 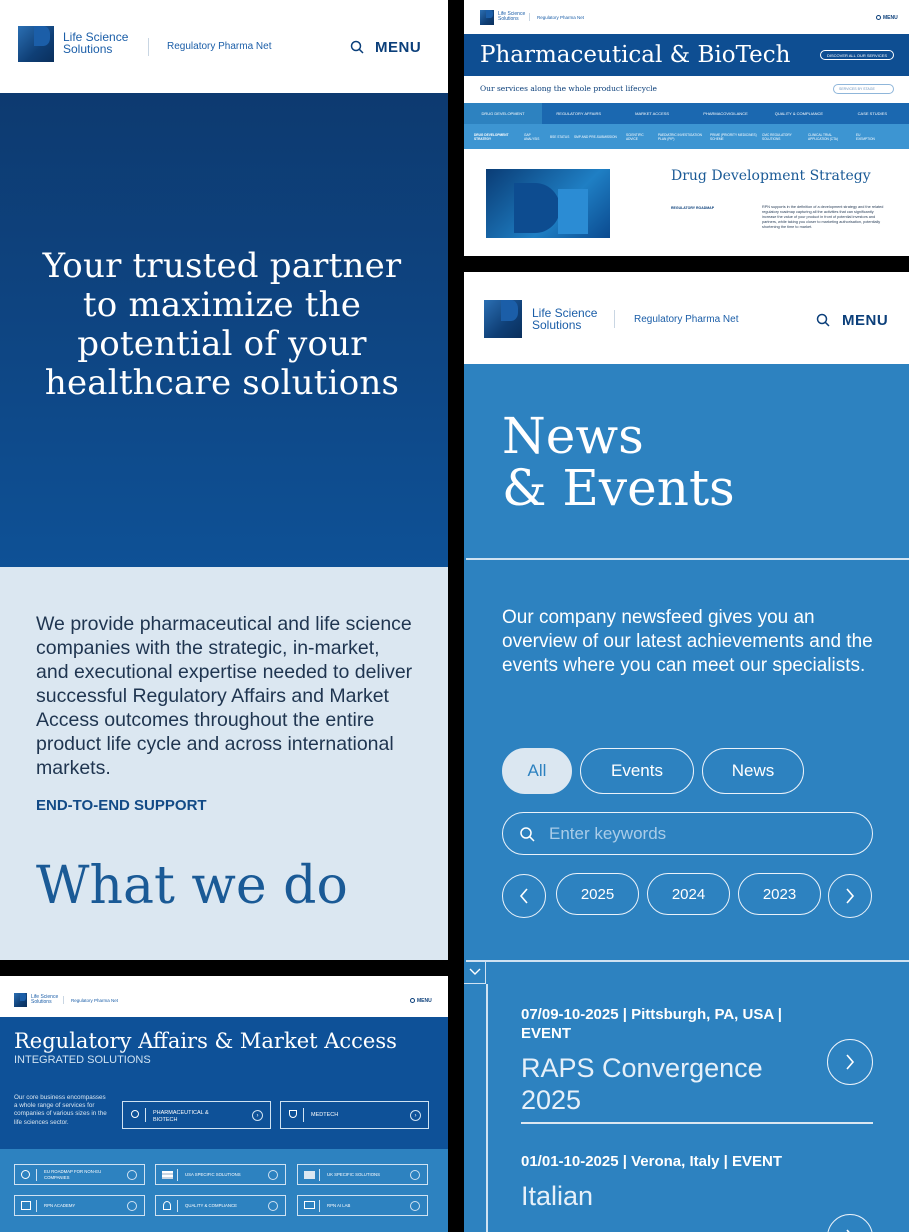 What do you see at coordinates (640, 137) in the screenshot?
I see `subtab-item: SCIENTIFIC ADVICE` at bounding box center [640, 137].